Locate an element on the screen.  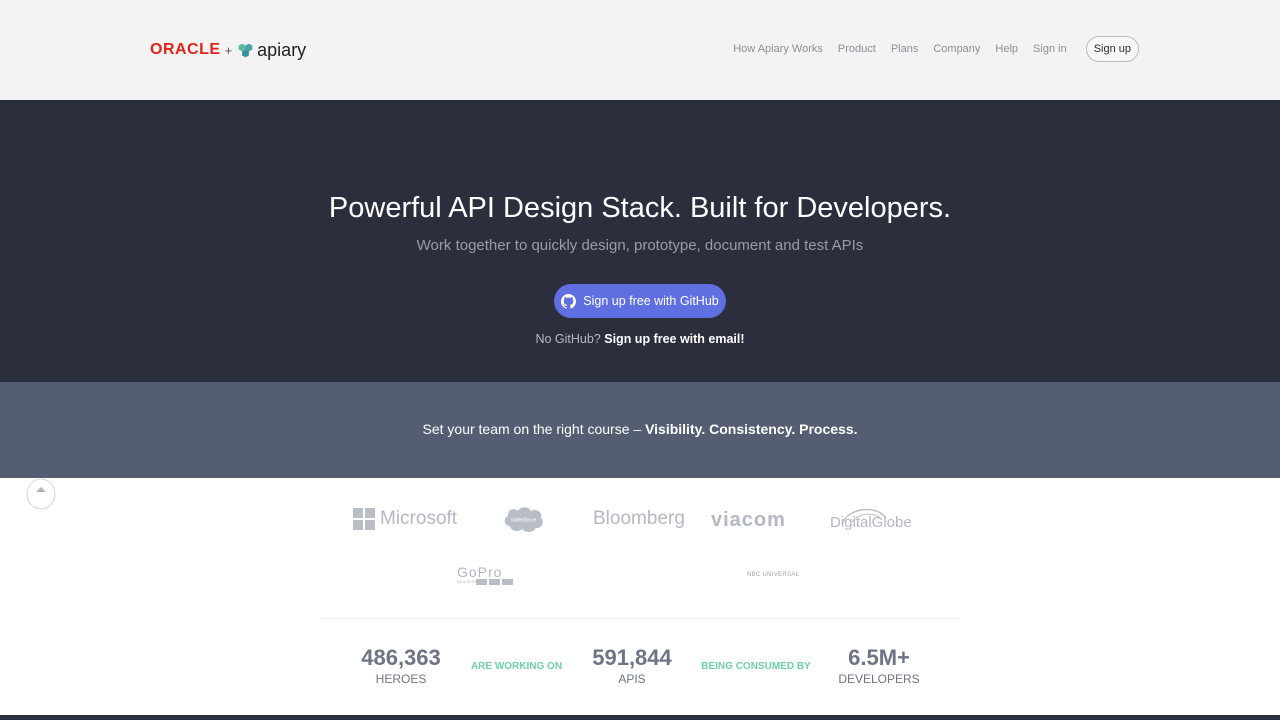
stats-connector-working-on: ARE WORKING ON is located at coordinates (516, 666).